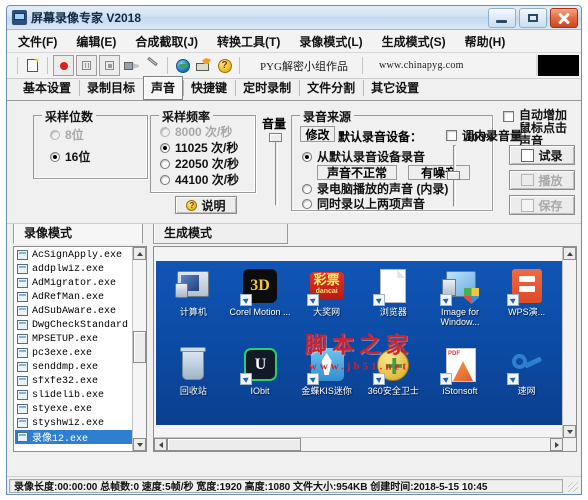  Describe the element at coordinates (395, 88) in the screenshot. I see `tab-other-settings: 其它设置` at that location.